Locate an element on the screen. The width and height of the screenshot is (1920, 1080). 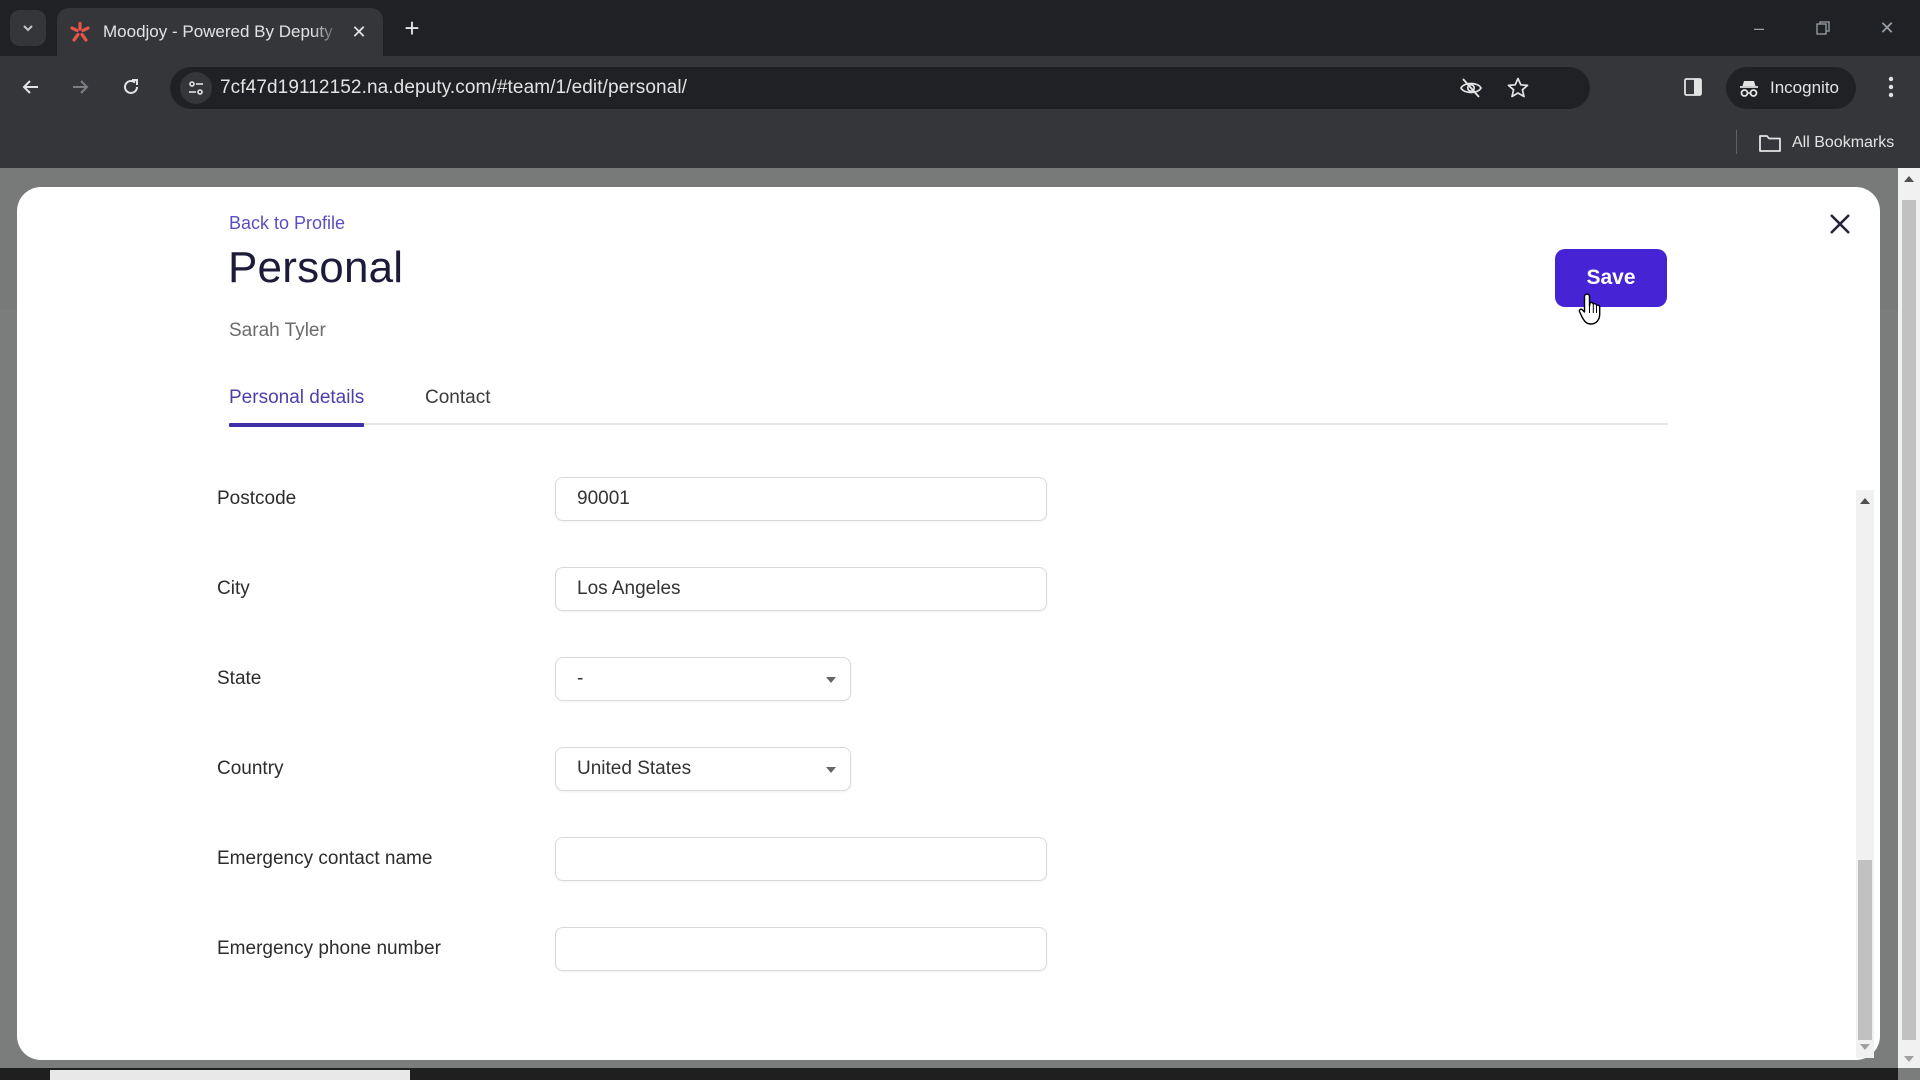
back-button is located at coordinates (31, 87).